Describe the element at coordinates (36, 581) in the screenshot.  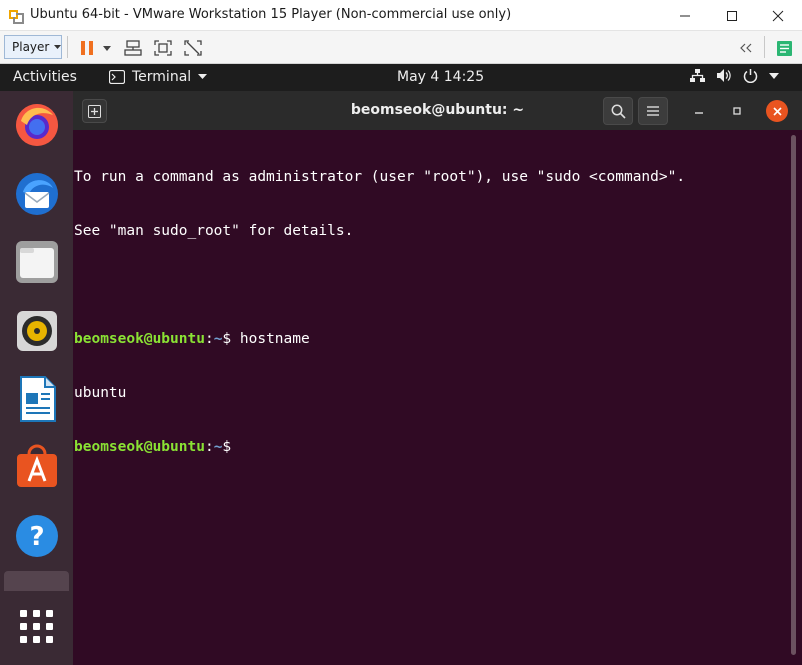
I see `dock-item-running-app` at that location.